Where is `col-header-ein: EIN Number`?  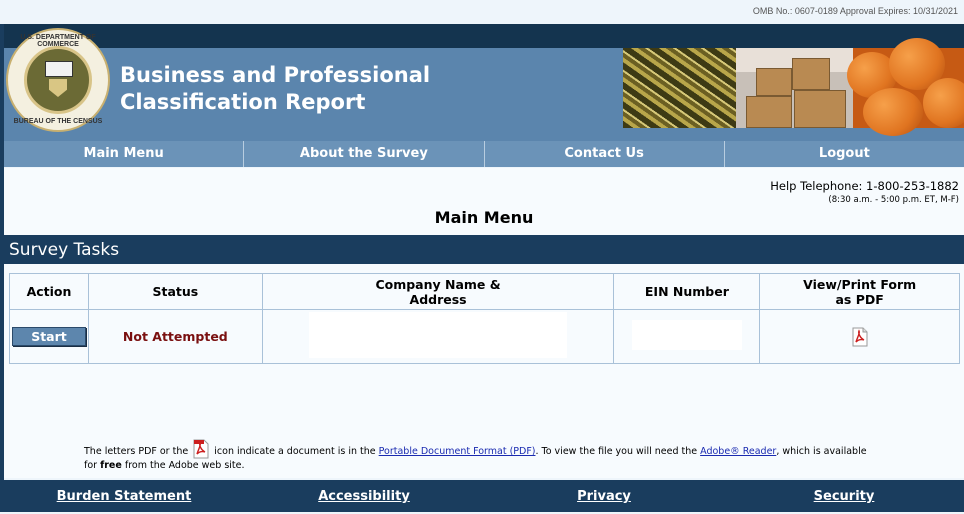
col-header-ein: EIN Number is located at coordinates (687, 291).